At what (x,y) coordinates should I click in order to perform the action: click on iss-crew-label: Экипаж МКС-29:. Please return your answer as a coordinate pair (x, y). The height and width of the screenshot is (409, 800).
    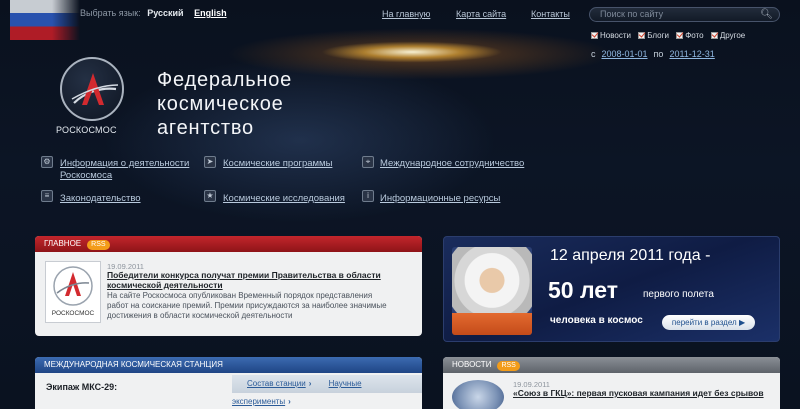
    Looking at the image, I should click on (82, 387).